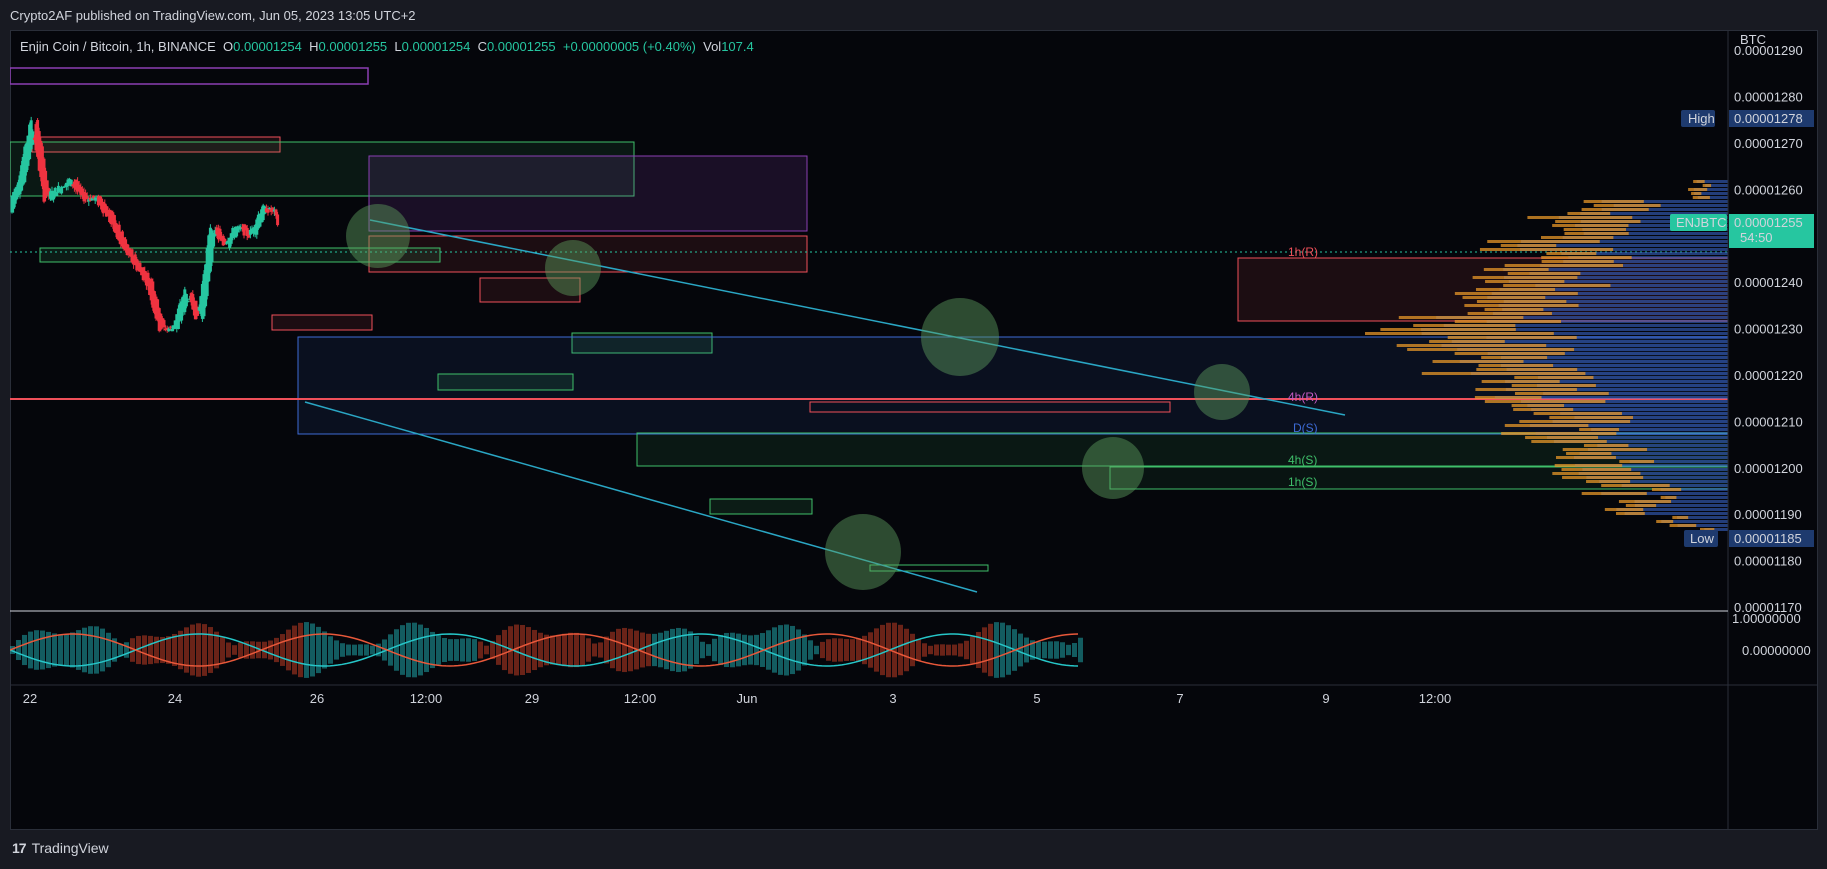 Image resolution: width=1827 pixels, height=869 pixels. What do you see at coordinates (1768, 538) in the screenshot?
I see `low-badge-text: 0.00001185` at bounding box center [1768, 538].